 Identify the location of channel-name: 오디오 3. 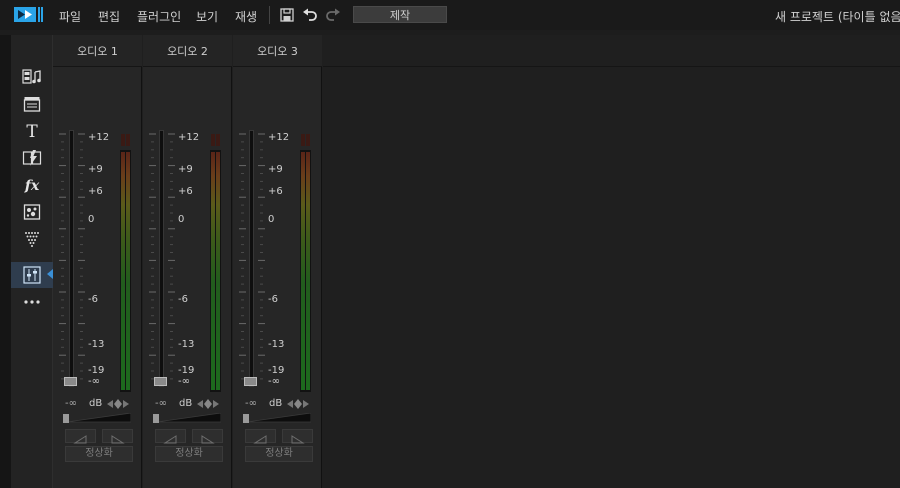
(277, 51).